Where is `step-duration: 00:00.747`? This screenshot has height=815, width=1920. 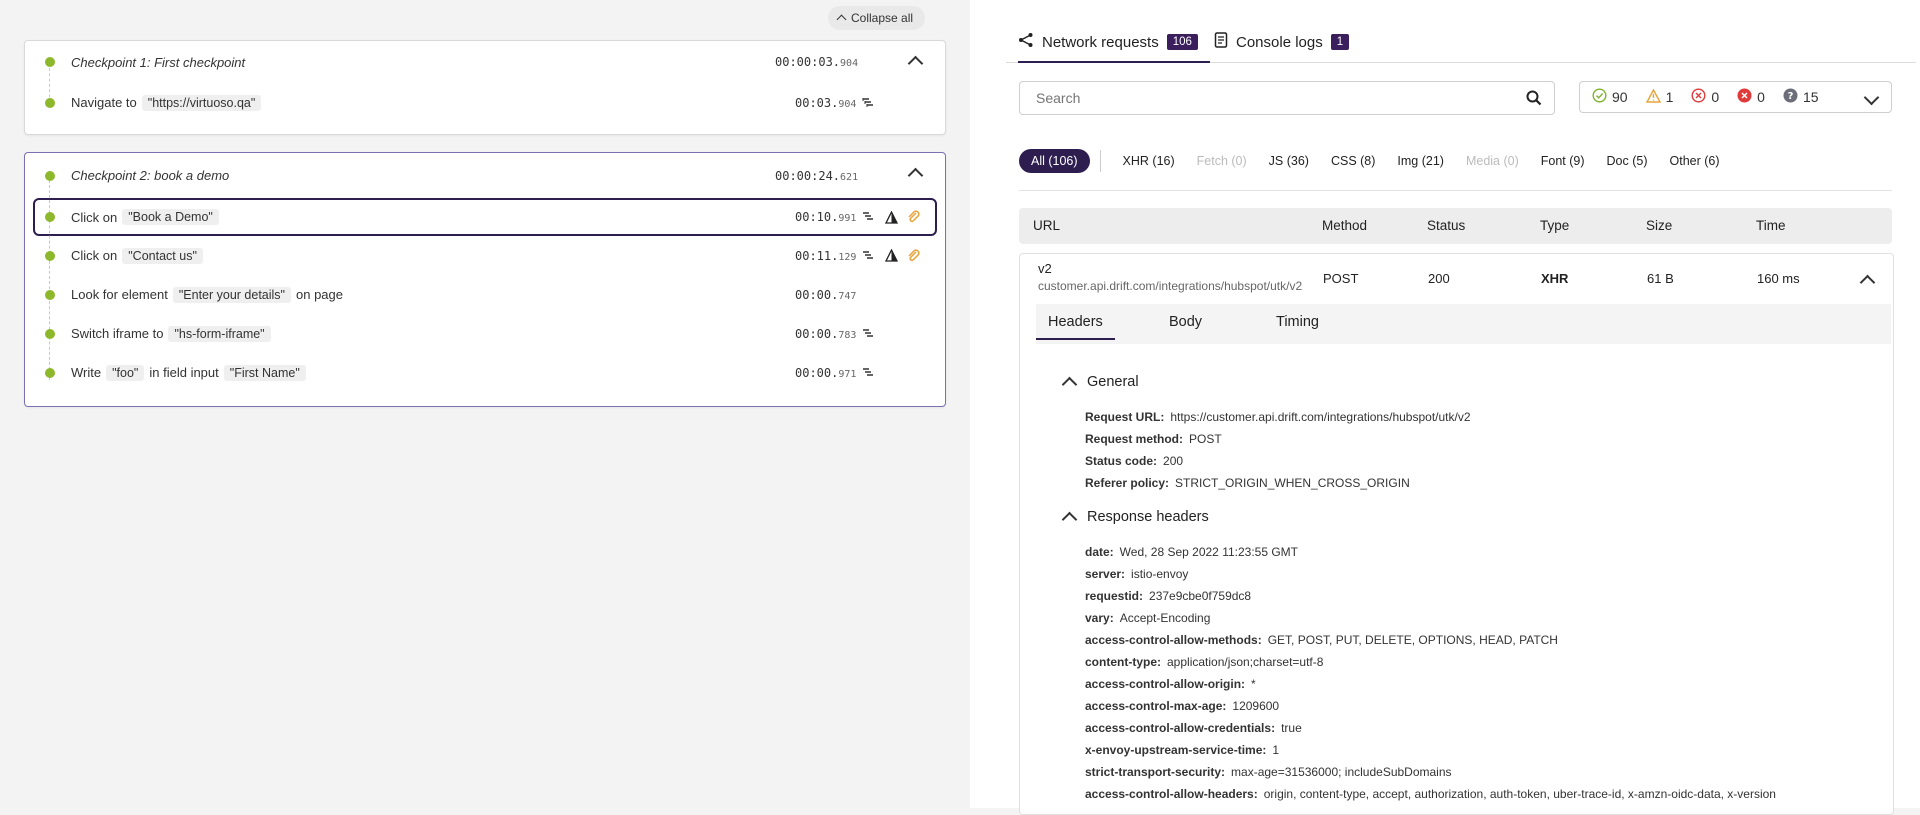 step-duration: 00:00.747 is located at coordinates (826, 294).